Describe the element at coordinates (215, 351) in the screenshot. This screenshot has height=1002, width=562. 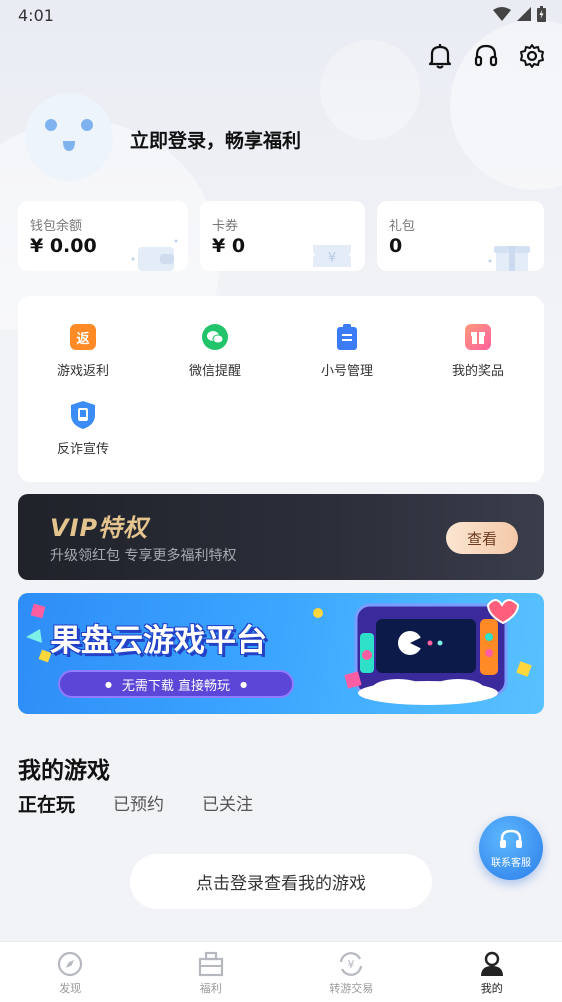
I see `feature-wechat-reminder: 微信提醒` at that location.